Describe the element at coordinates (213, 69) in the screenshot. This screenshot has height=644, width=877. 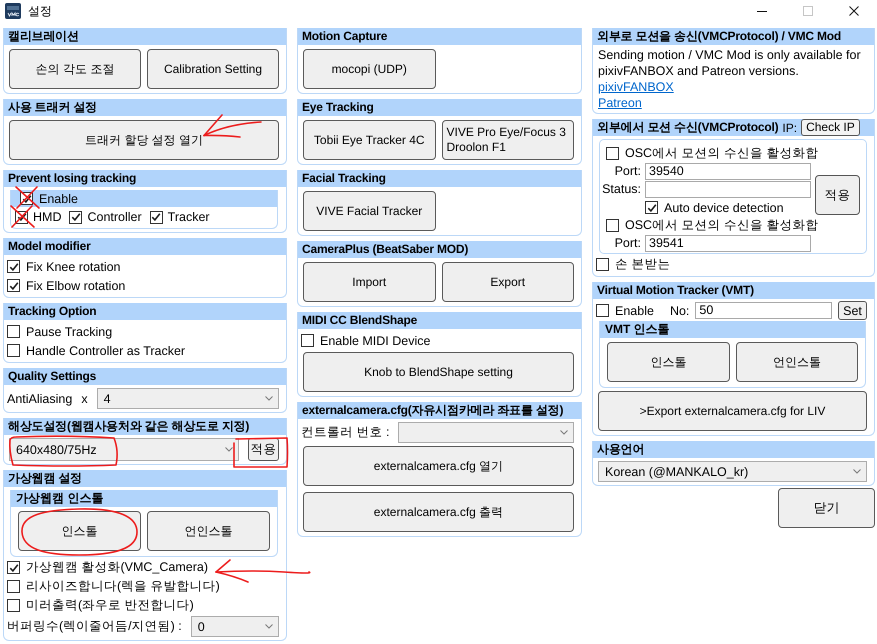
I see `button: Calibration Setting` at that location.